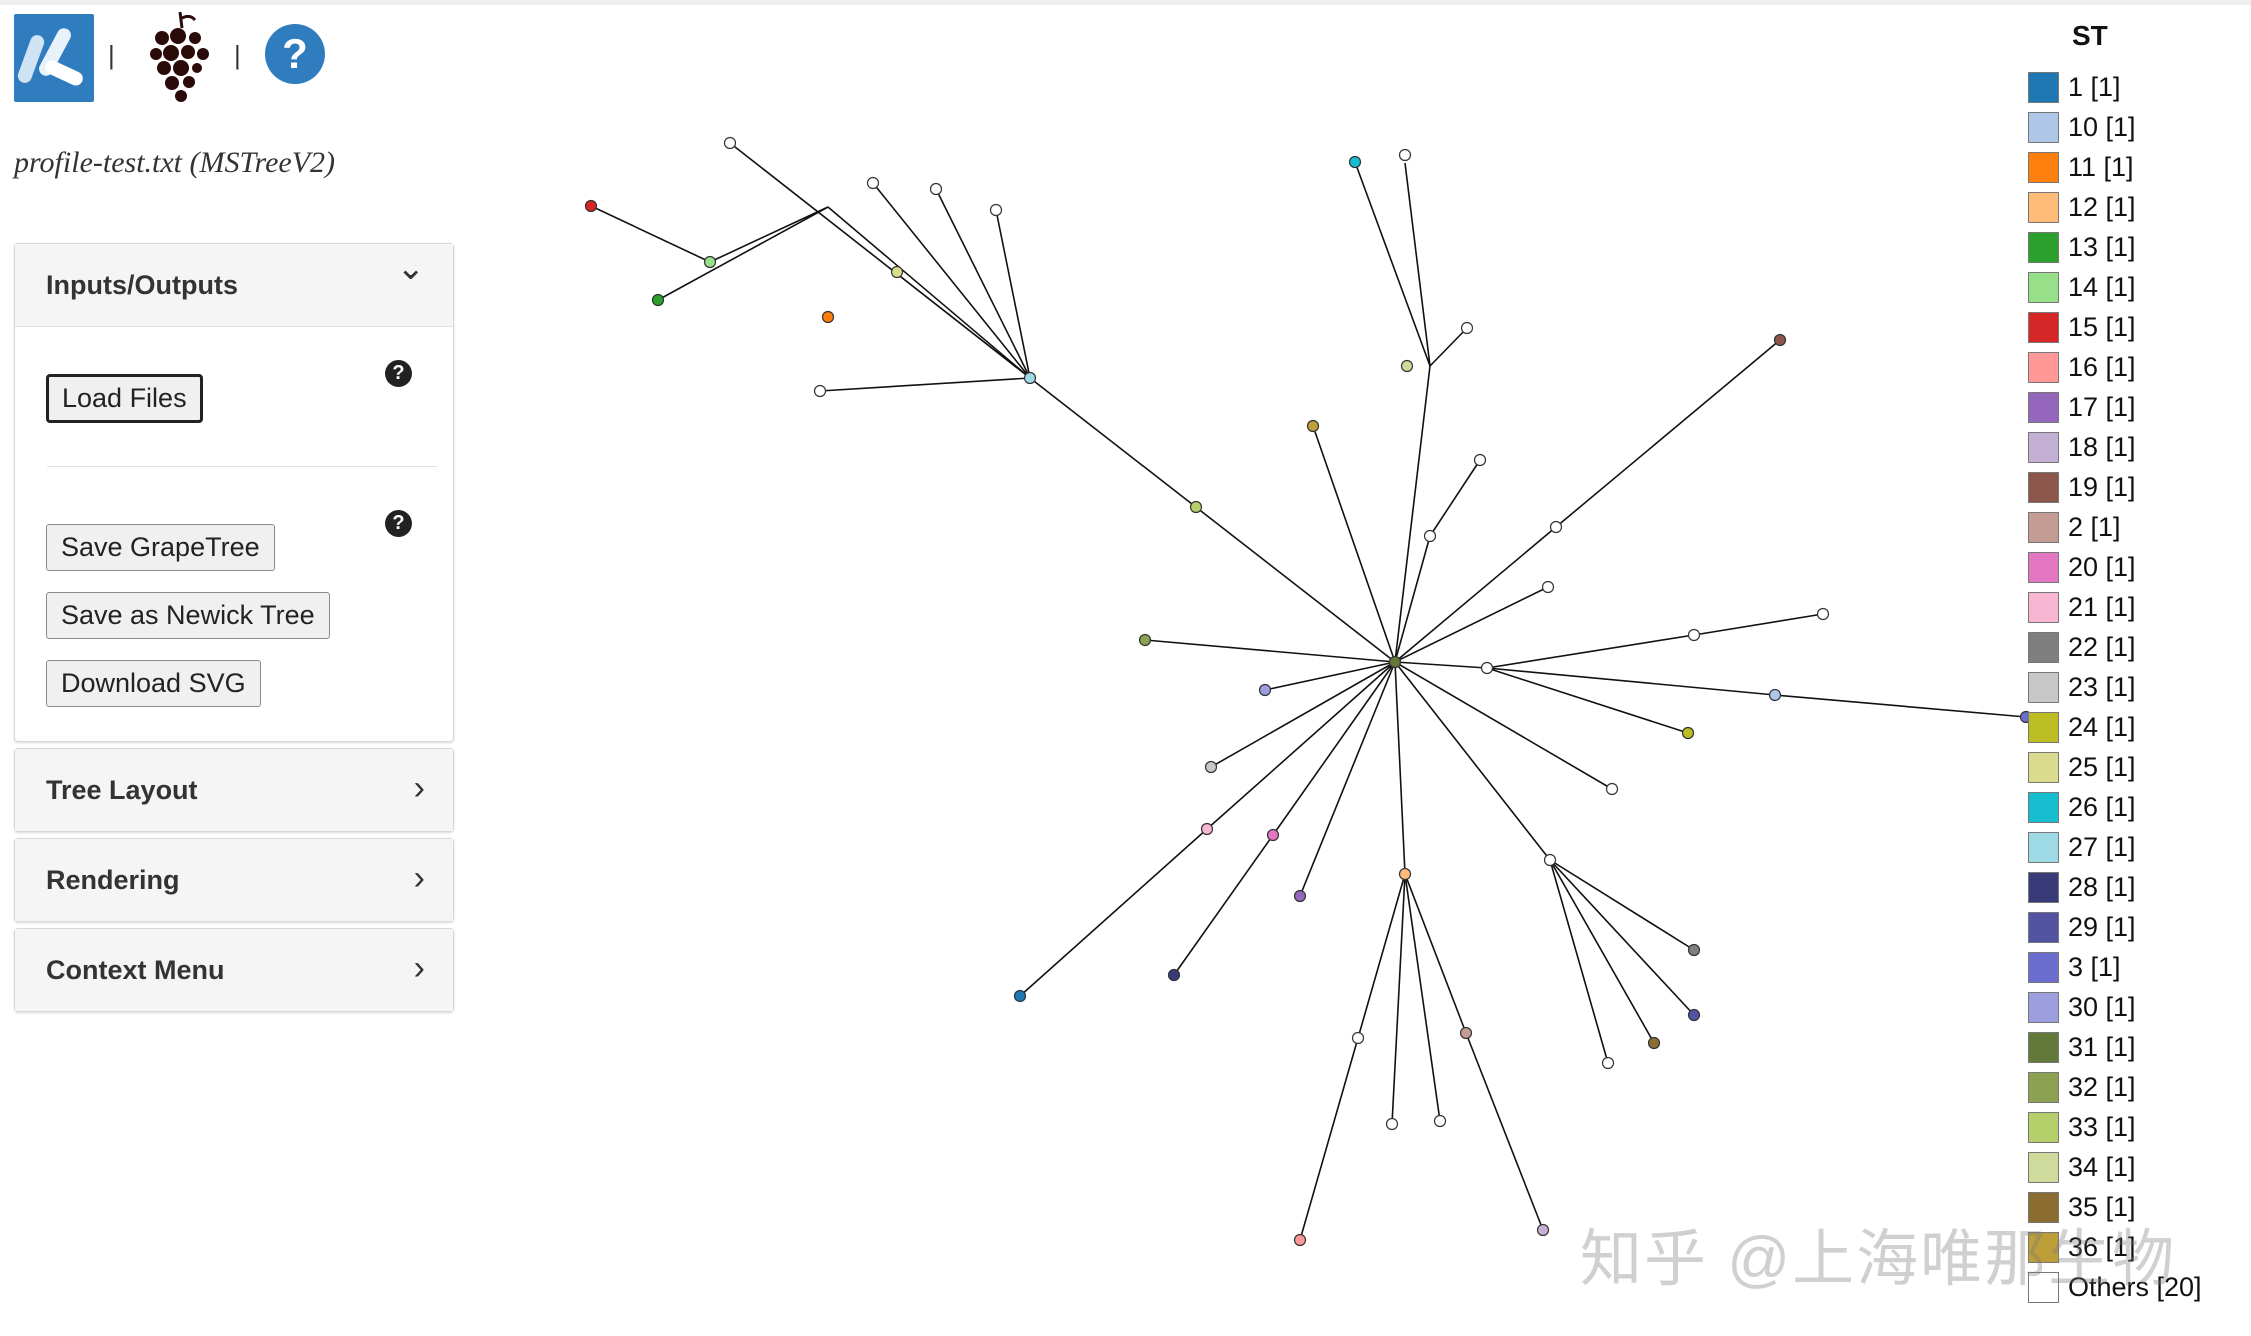 The height and width of the screenshot is (1336, 2251). I want to click on legend-label: 22 [1], so click(2102, 647).